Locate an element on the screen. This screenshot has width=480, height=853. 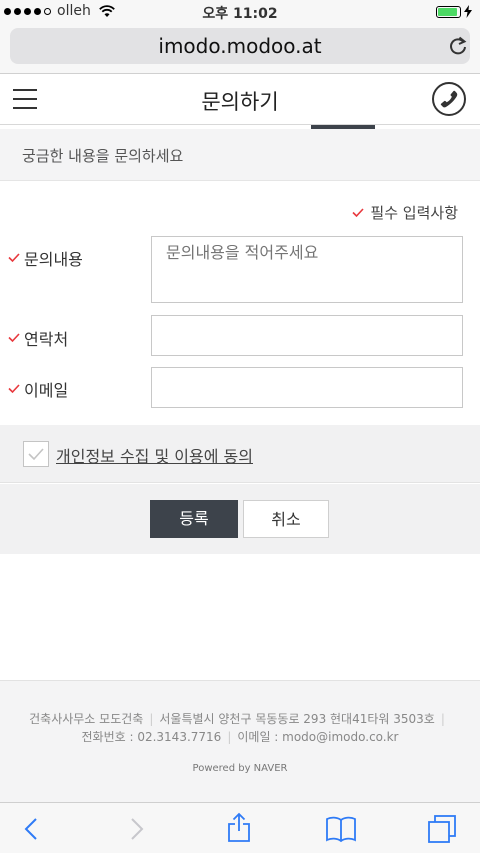
contact-label-text: 연락처 is located at coordinates (46, 339).